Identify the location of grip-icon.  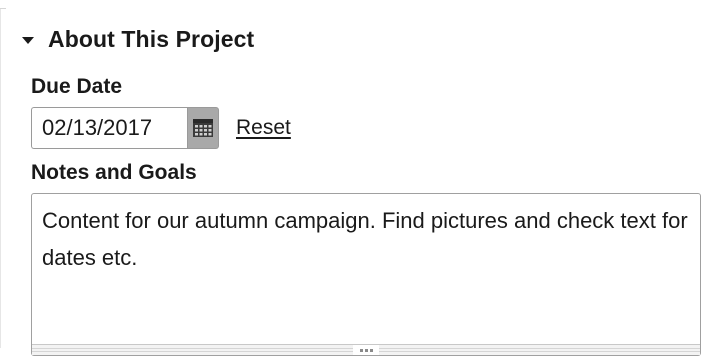
(366, 350).